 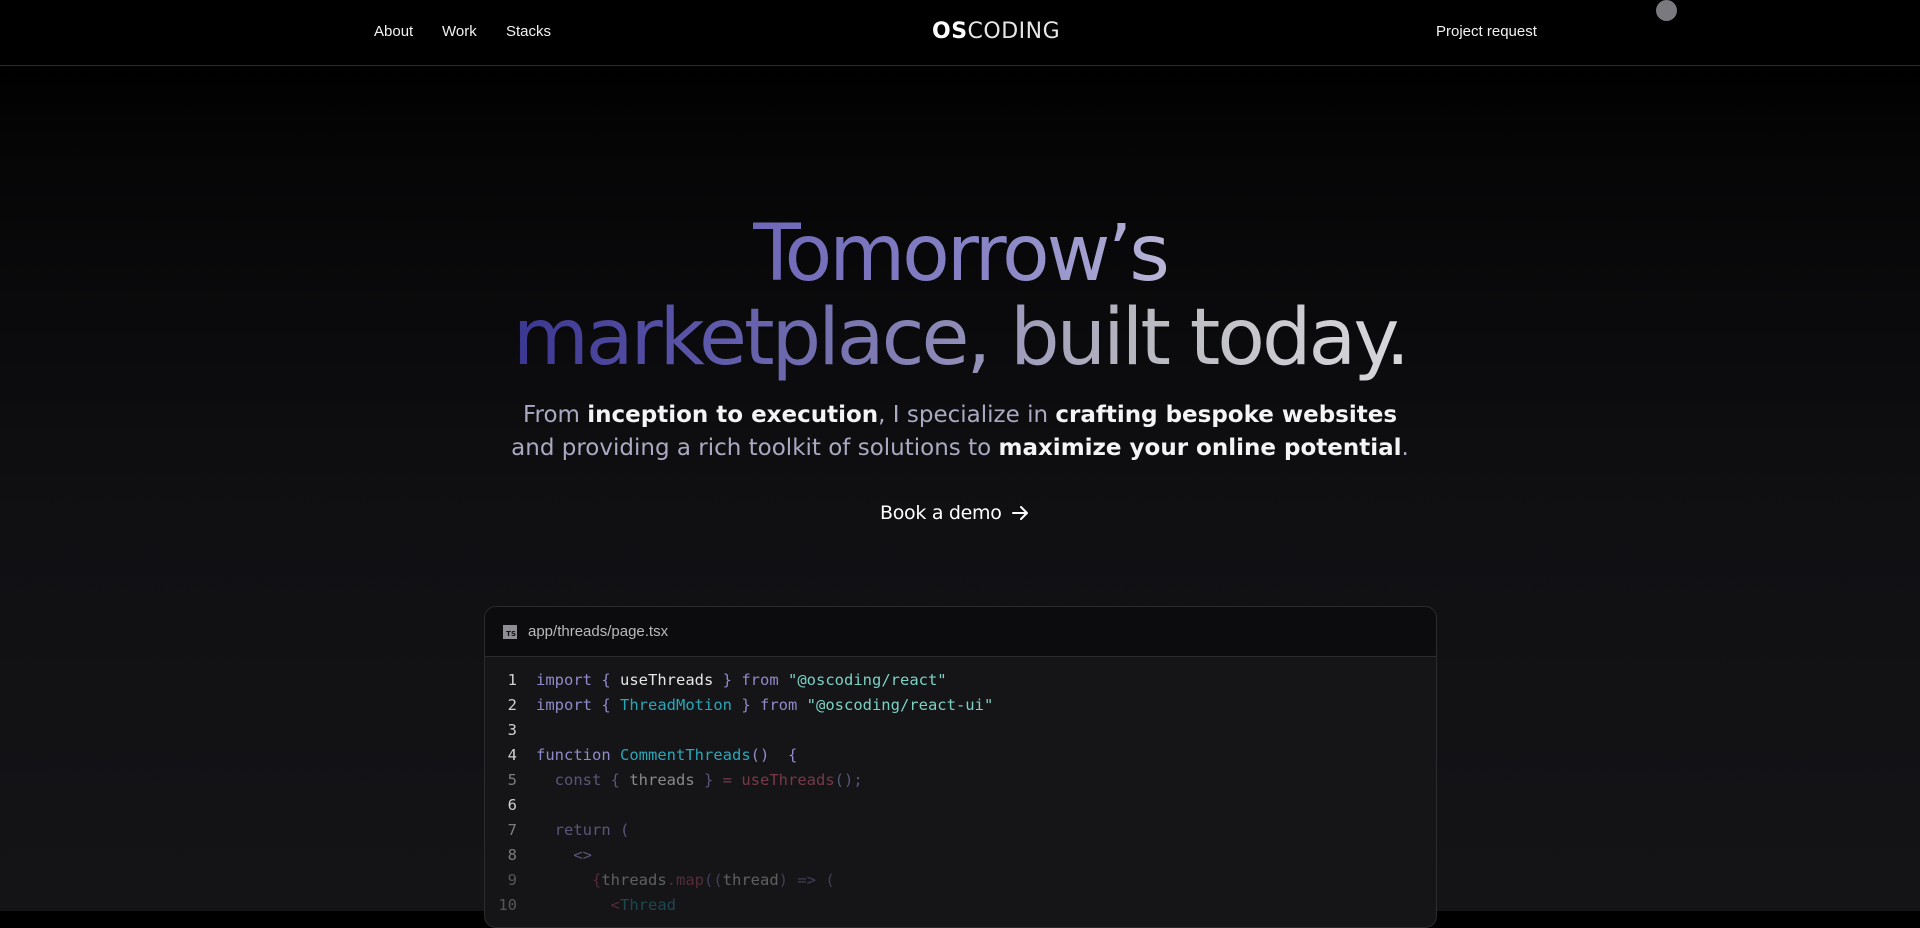 I want to click on code-token: <, so click(x=578, y=905).